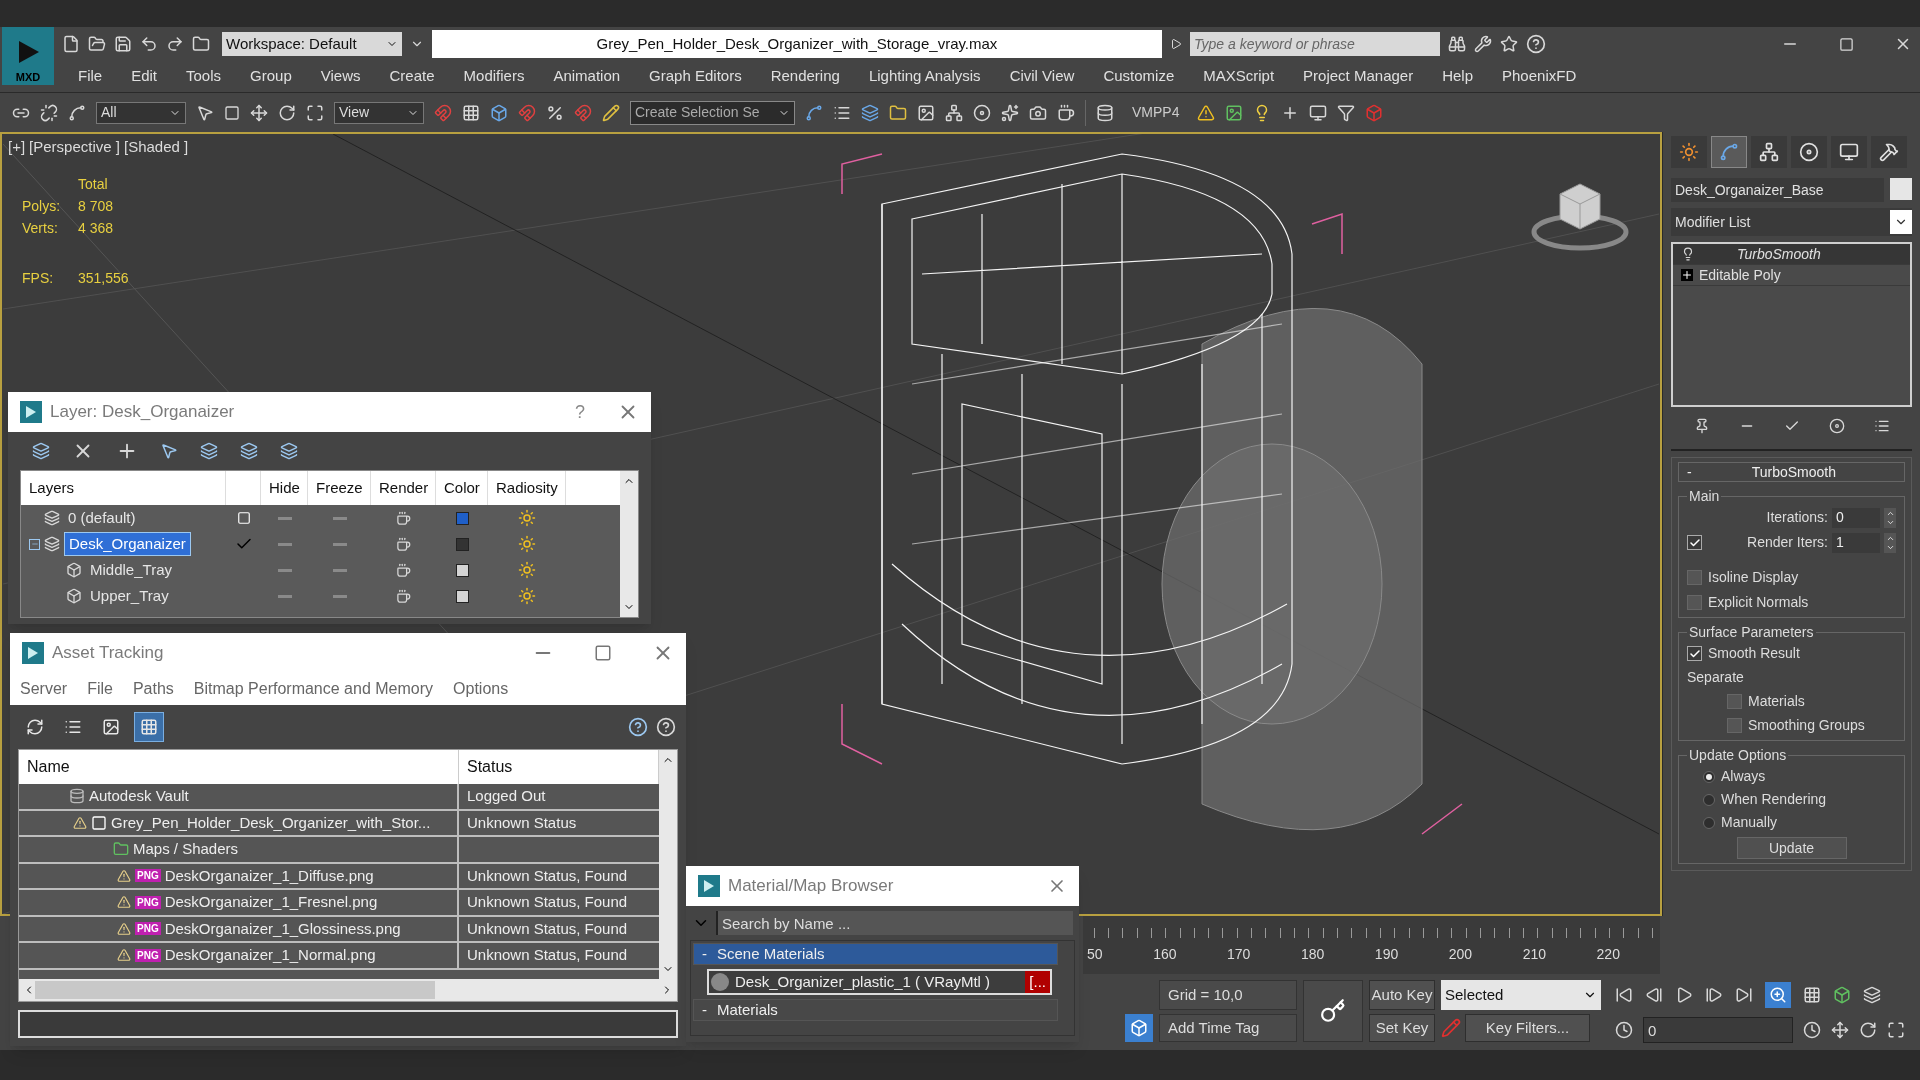 The width and height of the screenshot is (1920, 1080). What do you see at coordinates (348, 990) in the screenshot?
I see `horizontal-scrollbar` at bounding box center [348, 990].